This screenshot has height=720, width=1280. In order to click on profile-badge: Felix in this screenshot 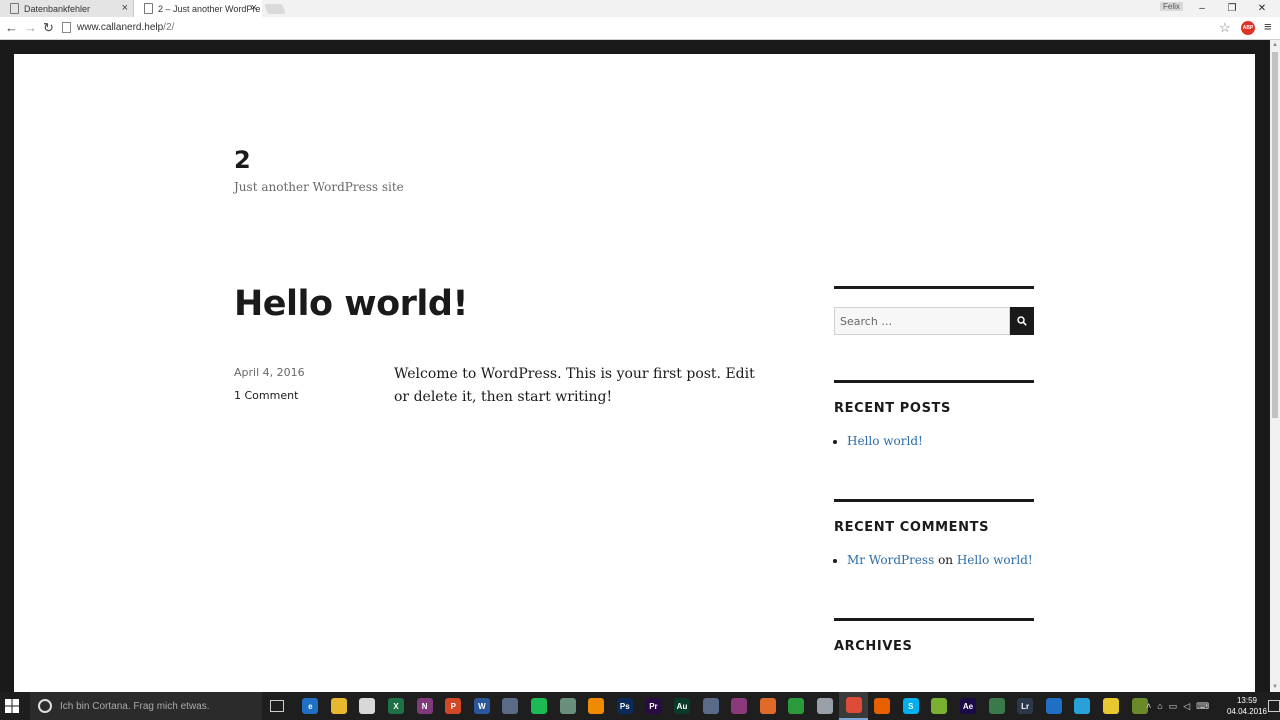, I will do `click(1171, 6)`.